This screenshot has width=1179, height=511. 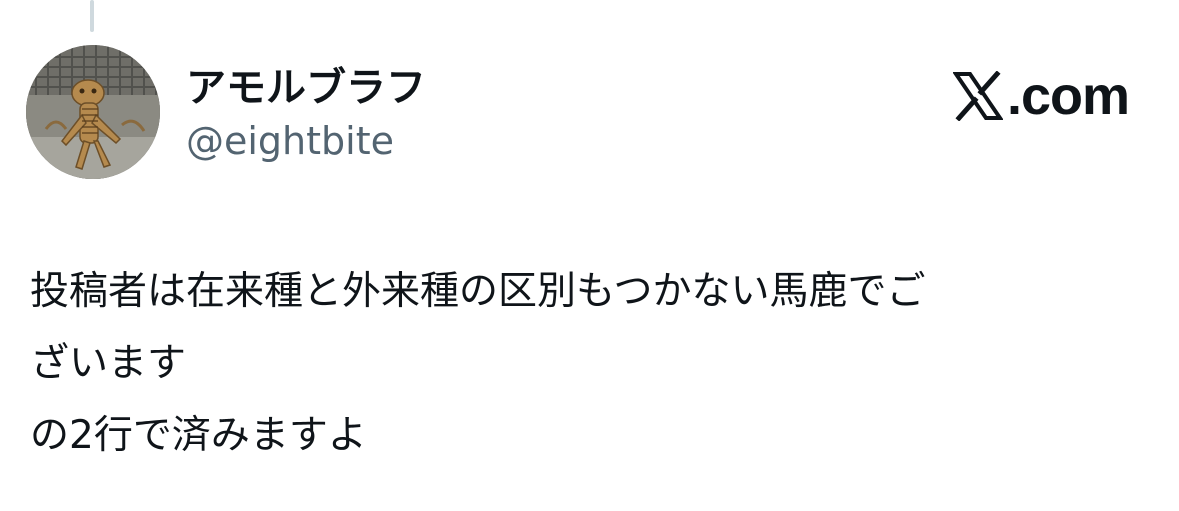 I want to click on x-brand-logo: .com, so click(x=1041, y=96).